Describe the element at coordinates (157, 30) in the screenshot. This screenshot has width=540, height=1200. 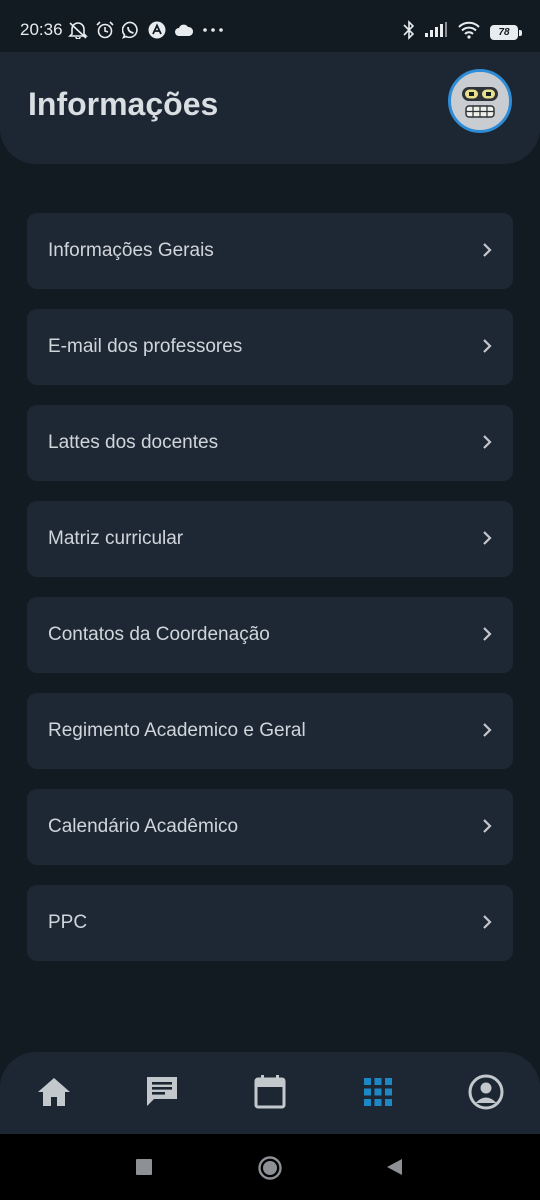
I see `app-icon` at that location.